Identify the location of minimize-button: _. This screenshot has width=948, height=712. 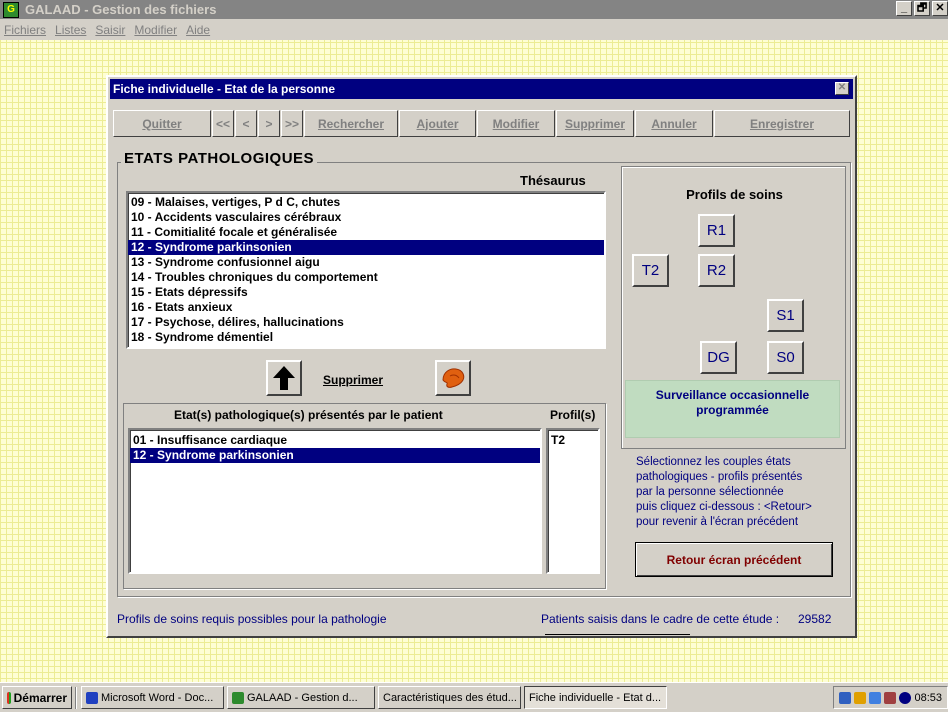
(904, 8).